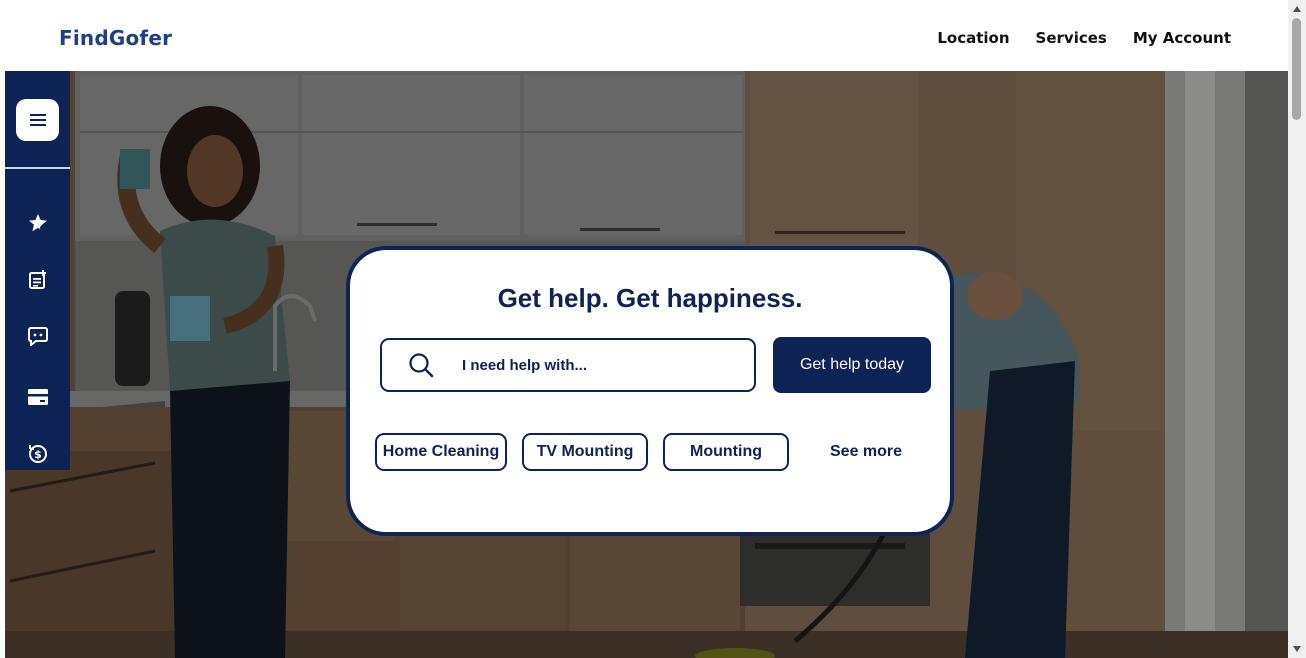 The height and width of the screenshot is (658, 1306). Describe the element at coordinates (1182, 38) in the screenshot. I see `nav-my-account: My Account` at that location.